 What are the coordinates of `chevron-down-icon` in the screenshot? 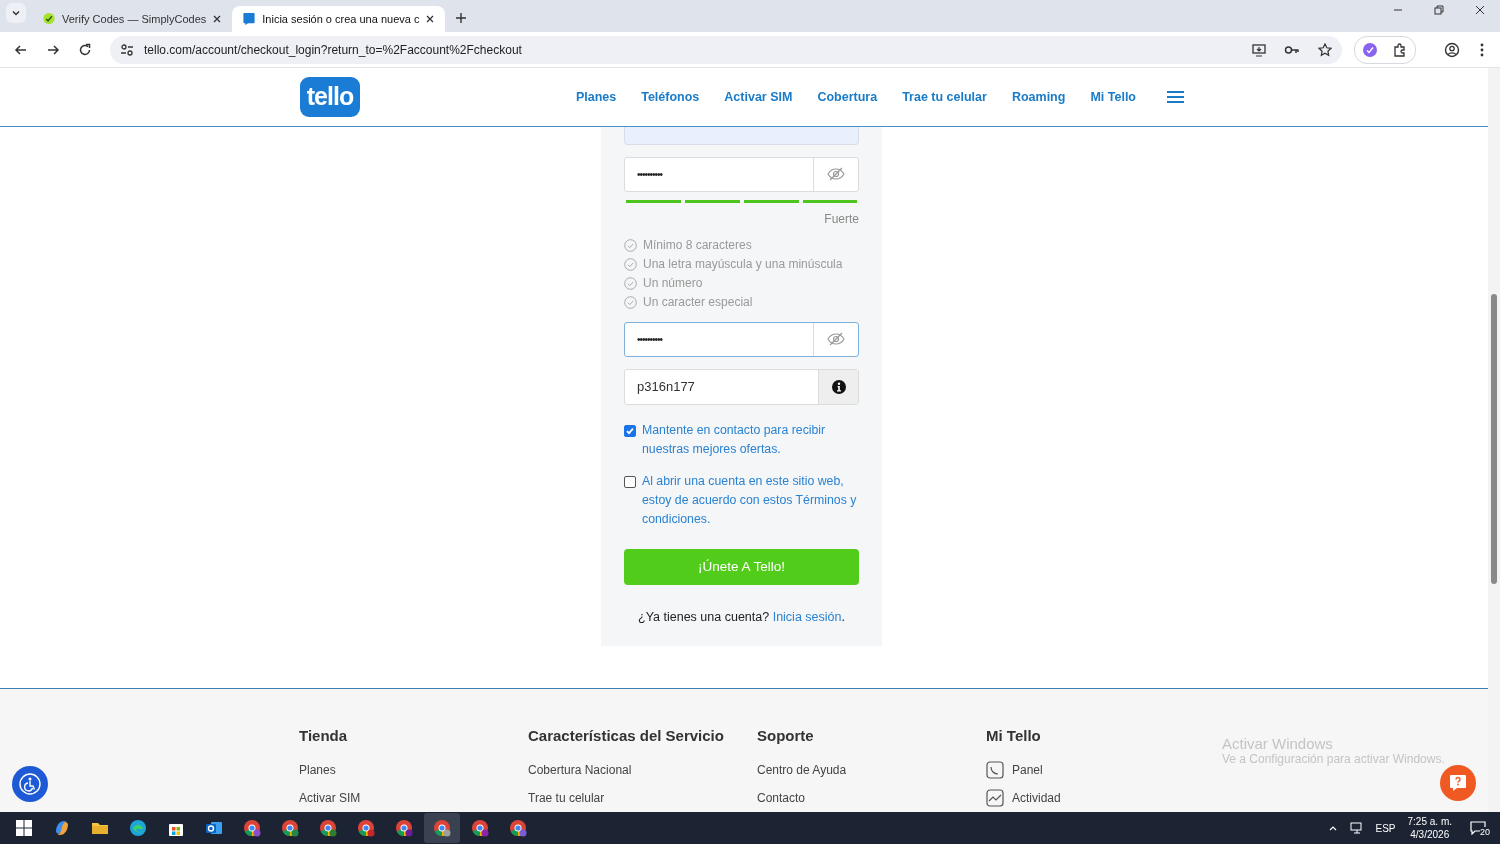 It's located at (16, 13).